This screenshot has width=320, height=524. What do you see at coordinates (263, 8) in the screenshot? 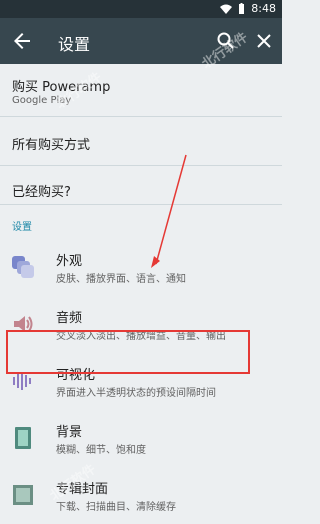
I see `status-time: 8:48` at bounding box center [263, 8].